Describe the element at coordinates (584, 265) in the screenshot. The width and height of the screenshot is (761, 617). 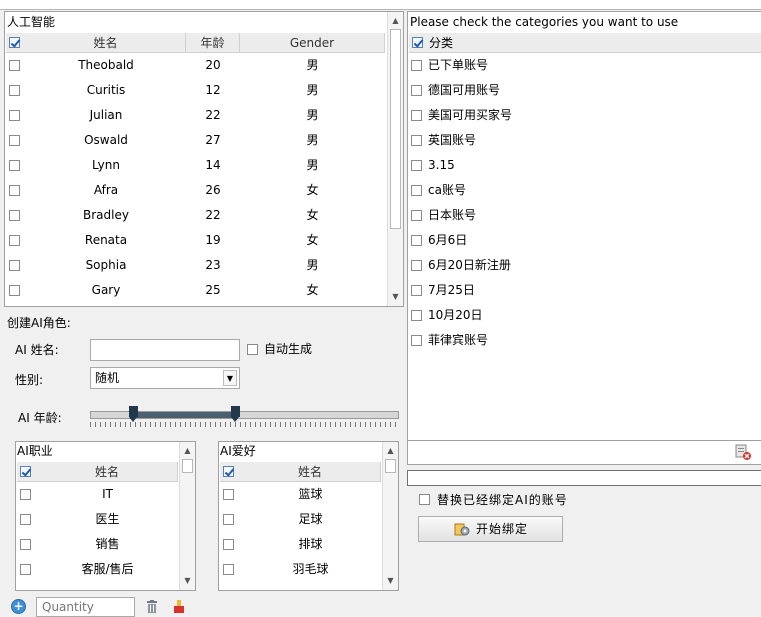
I see `category-item: 6月20日新注册` at that location.